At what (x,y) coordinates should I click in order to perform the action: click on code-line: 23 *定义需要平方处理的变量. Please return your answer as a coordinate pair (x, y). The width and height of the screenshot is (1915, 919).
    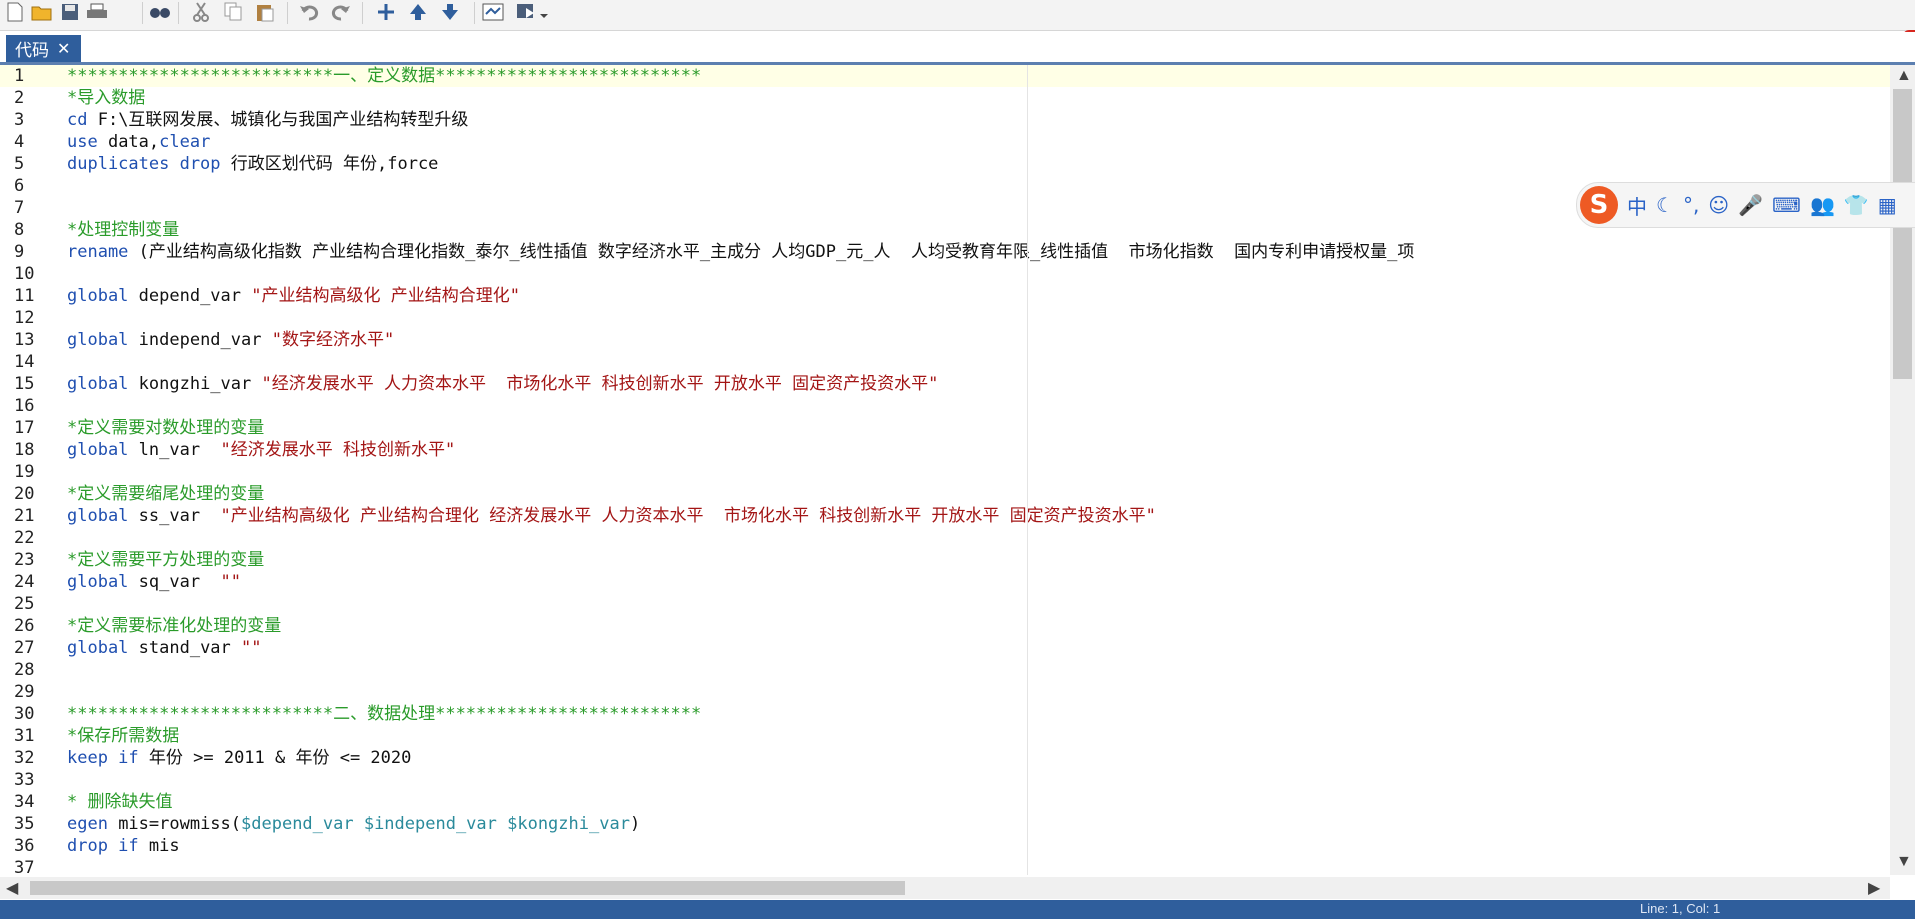
    Looking at the image, I should click on (945, 560).